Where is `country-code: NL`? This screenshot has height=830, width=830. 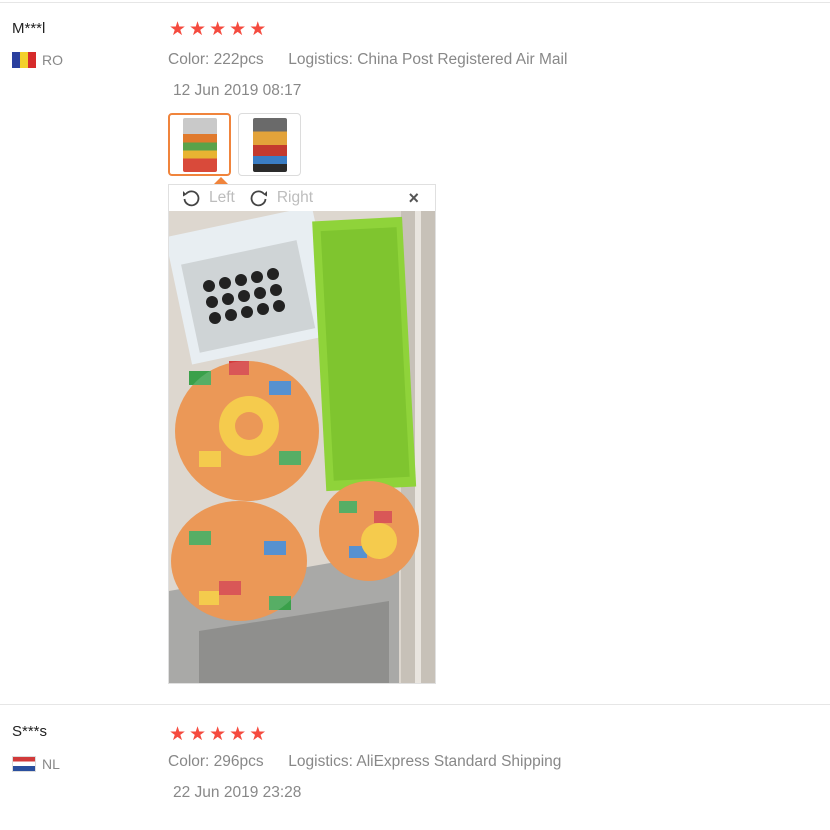 country-code: NL is located at coordinates (51, 764).